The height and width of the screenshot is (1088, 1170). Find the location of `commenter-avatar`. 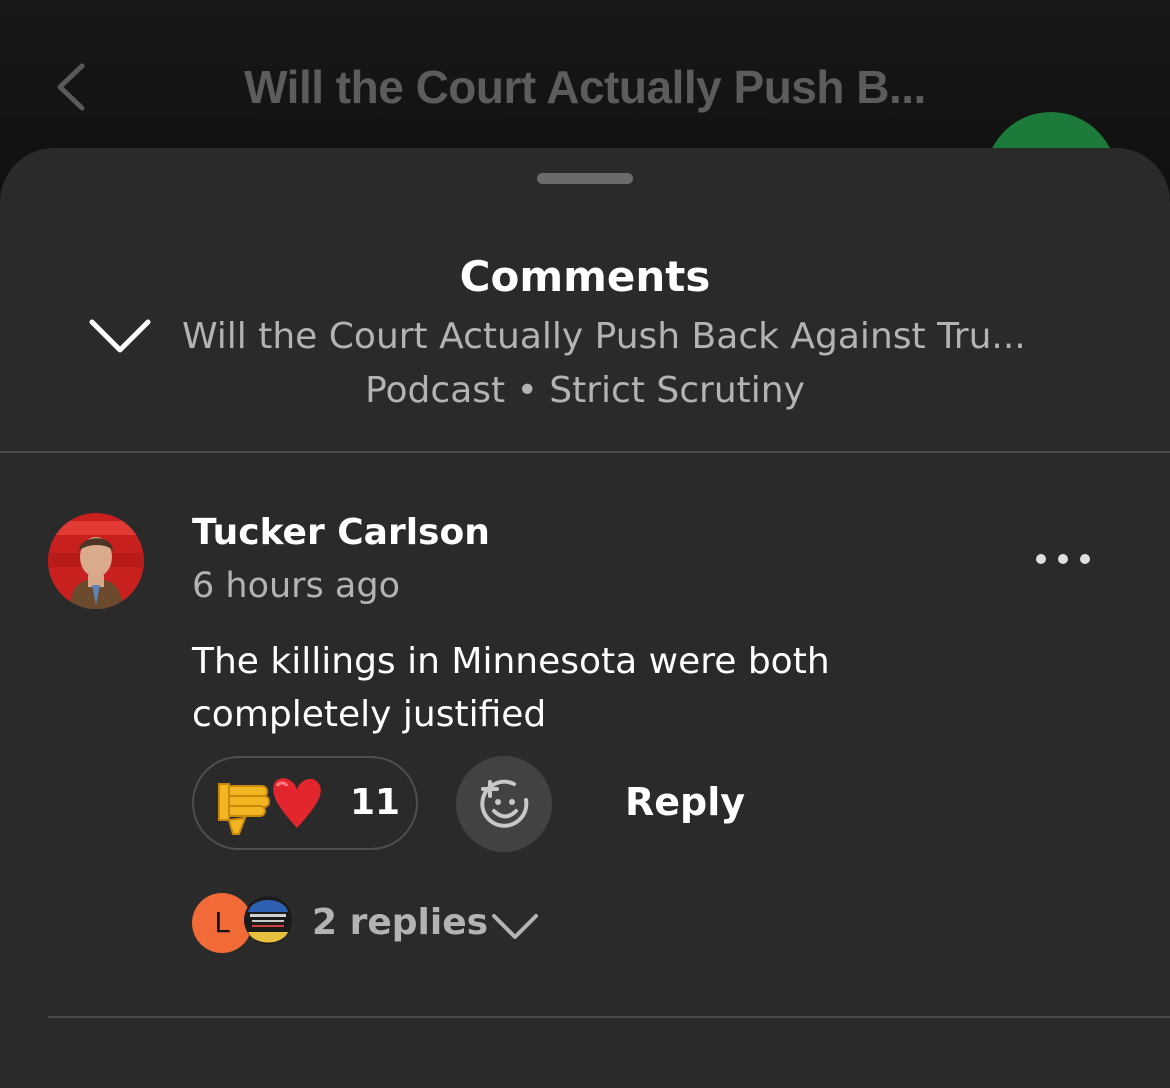

commenter-avatar is located at coordinates (96, 561).